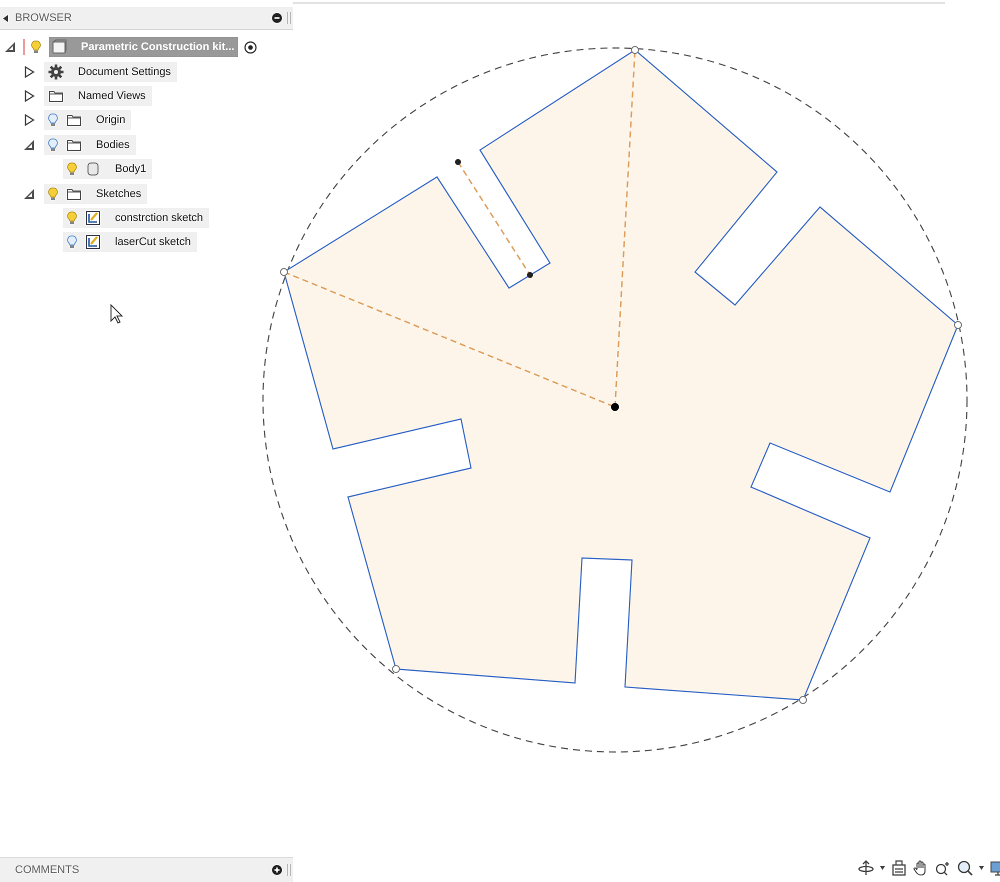 The height and width of the screenshot is (882, 1000). What do you see at coordinates (56, 72) in the screenshot?
I see `gear-icon` at bounding box center [56, 72].